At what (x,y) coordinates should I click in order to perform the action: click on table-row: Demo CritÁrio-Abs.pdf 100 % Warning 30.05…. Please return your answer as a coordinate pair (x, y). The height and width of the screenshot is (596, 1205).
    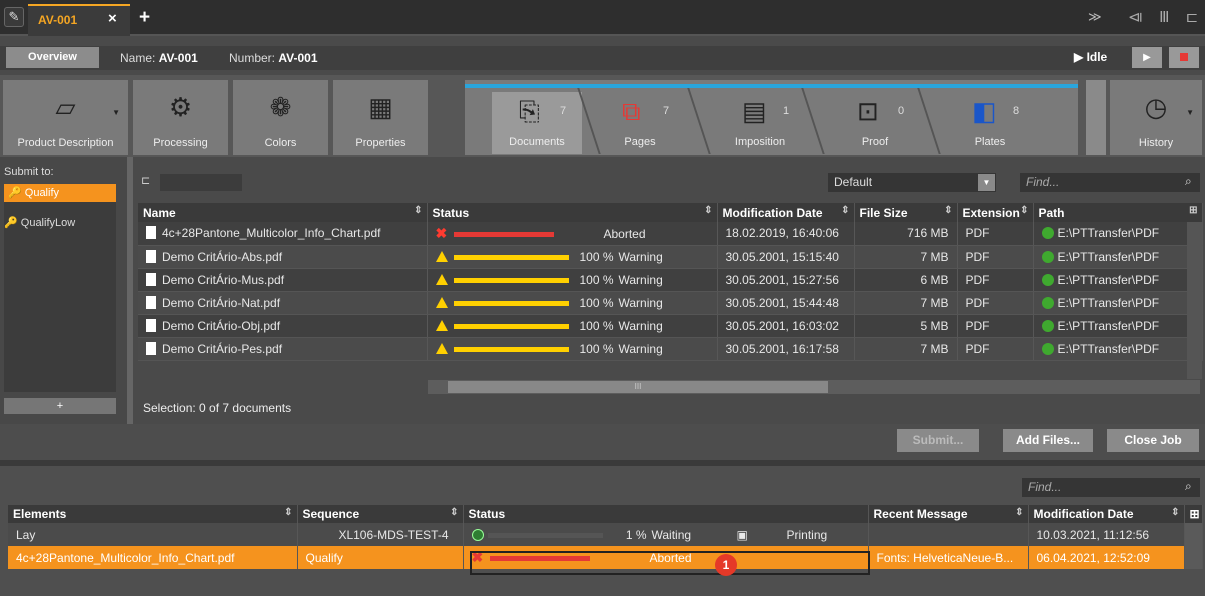
    Looking at the image, I should click on (670, 257).